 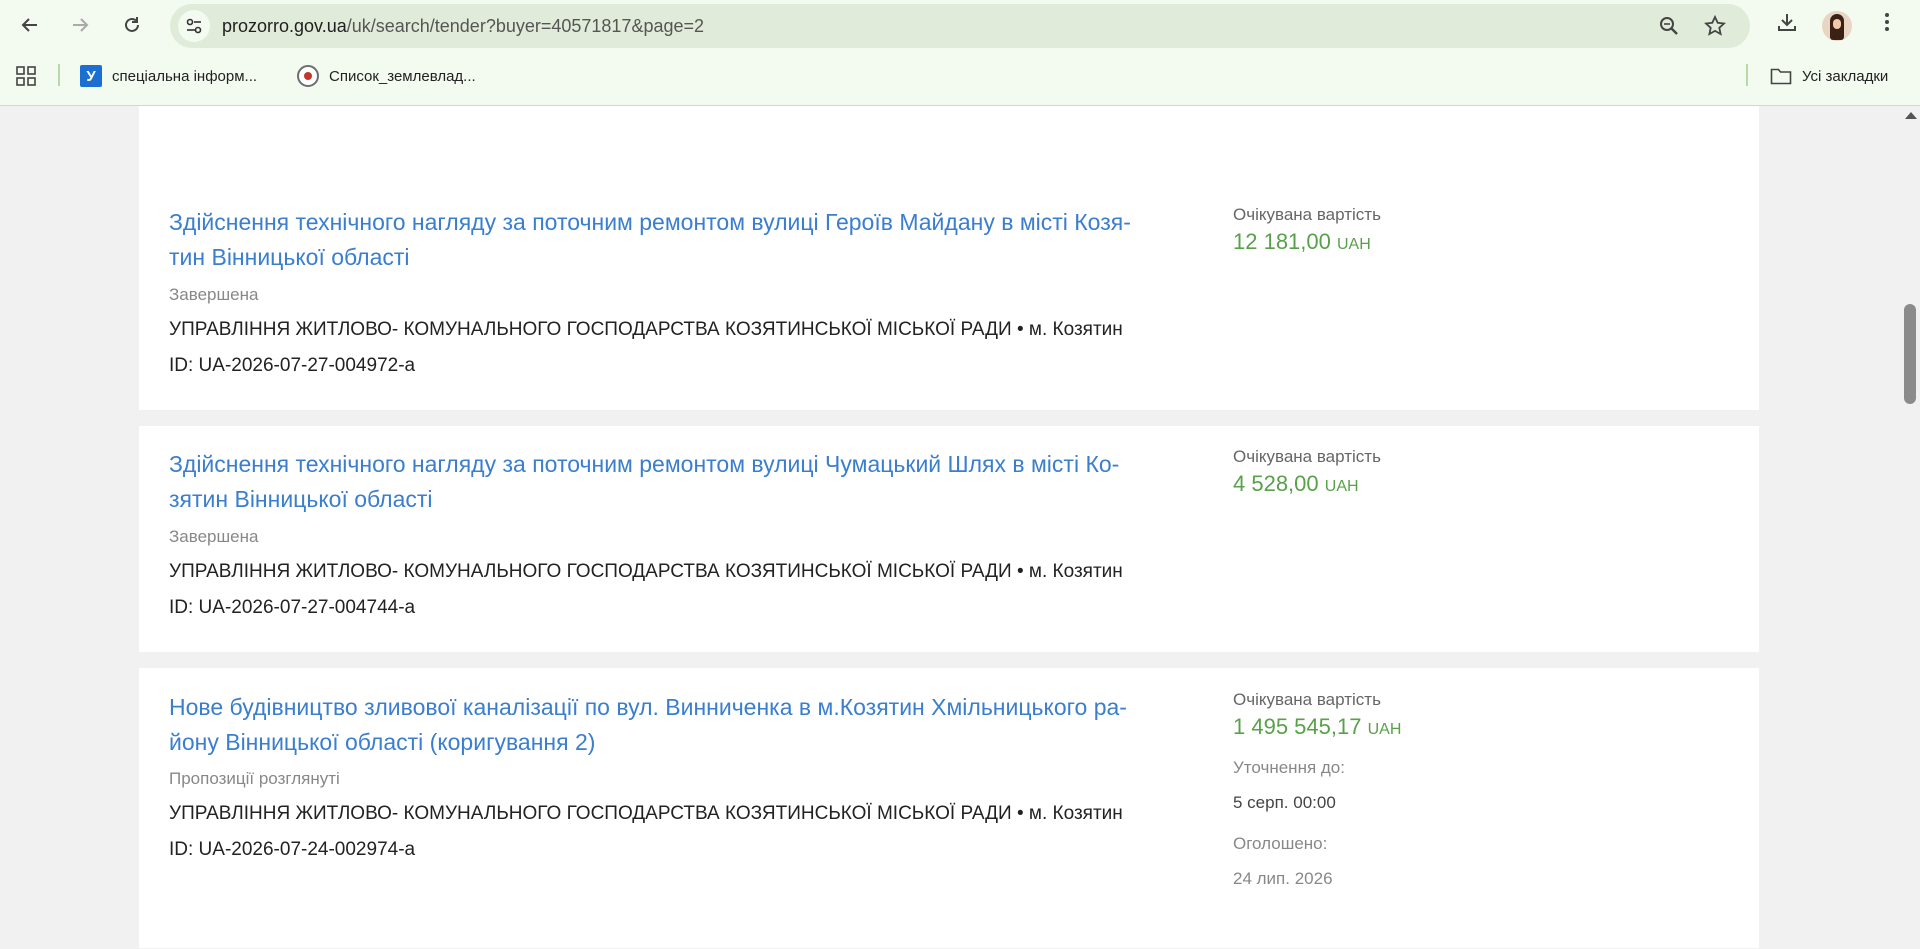 What do you see at coordinates (525, 26) in the screenshot?
I see `url-path: /uk/search/tender?buyer=40571817&page=2` at bounding box center [525, 26].